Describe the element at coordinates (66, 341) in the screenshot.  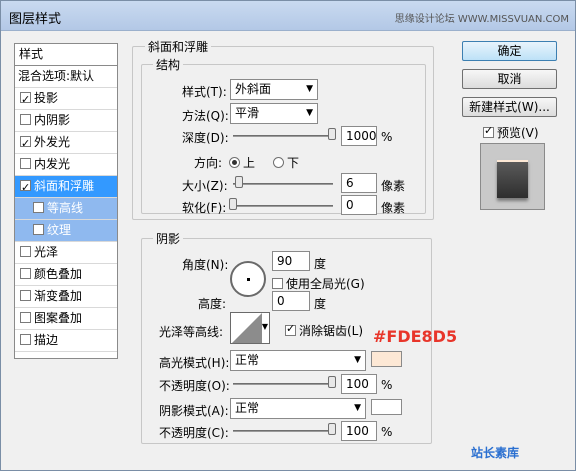
I see `style-list-item: 描边` at that location.